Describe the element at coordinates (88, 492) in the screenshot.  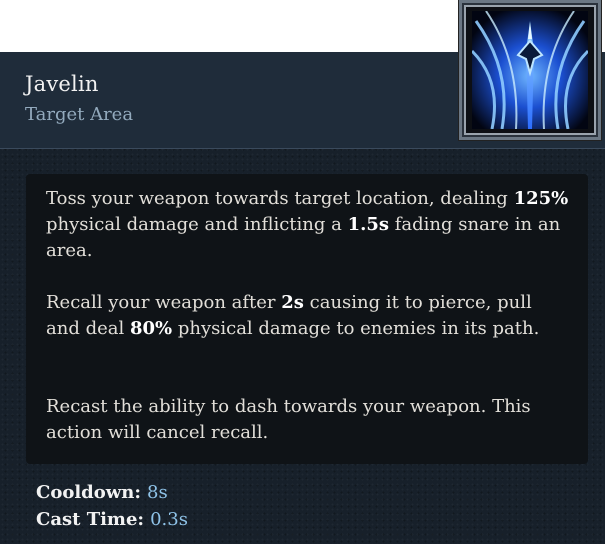
I see `cooldown-label: Cooldown:` at that location.